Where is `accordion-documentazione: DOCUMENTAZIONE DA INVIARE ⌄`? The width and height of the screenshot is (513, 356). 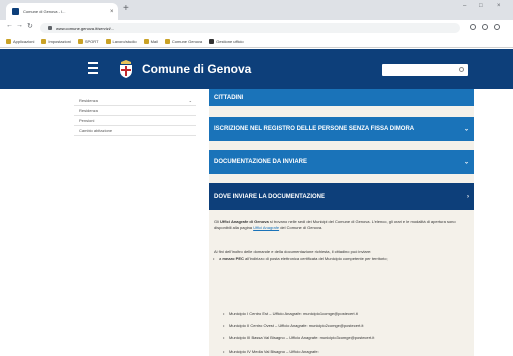 accordion-documentazione: DOCUMENTAZIONE DA INVIARE ⌄ is located at coordinates (341, 162).